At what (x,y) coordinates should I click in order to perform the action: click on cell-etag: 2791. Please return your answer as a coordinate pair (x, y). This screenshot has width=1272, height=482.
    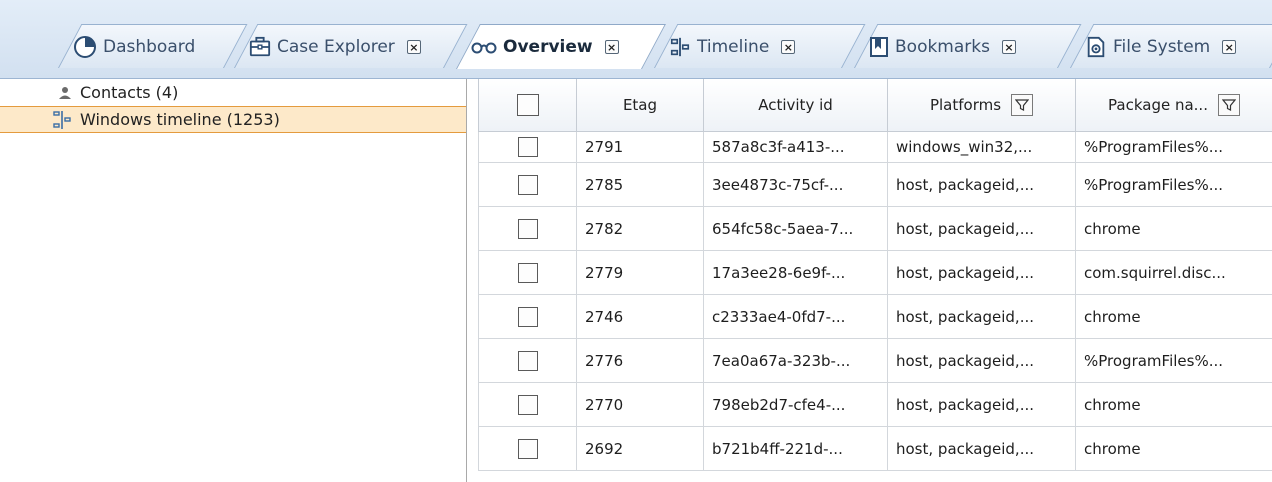
    Looking at the image, I should click on (640, 147).